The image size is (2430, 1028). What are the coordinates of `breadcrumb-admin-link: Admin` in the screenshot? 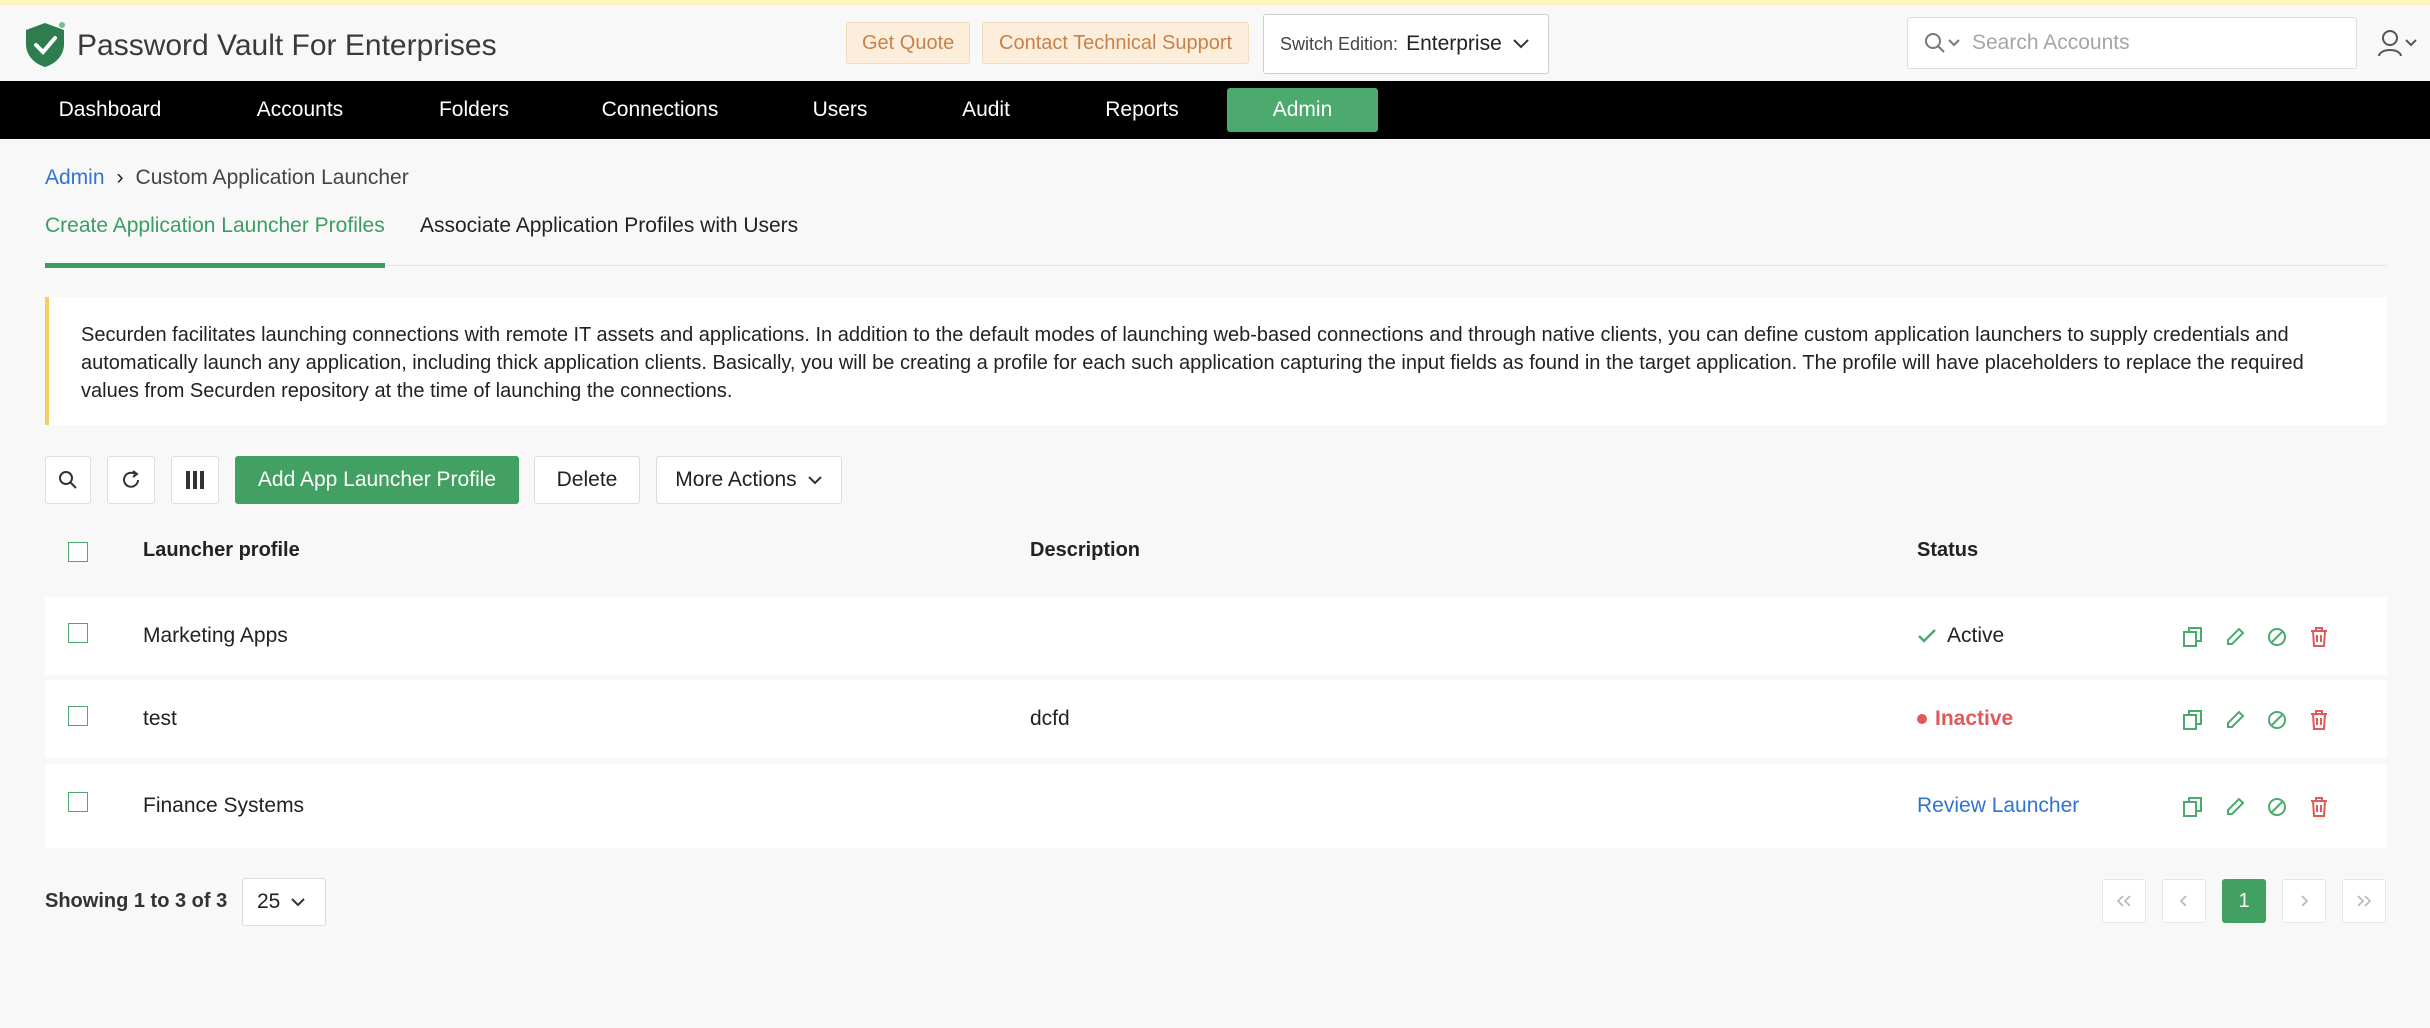 It's located at (75, 178).